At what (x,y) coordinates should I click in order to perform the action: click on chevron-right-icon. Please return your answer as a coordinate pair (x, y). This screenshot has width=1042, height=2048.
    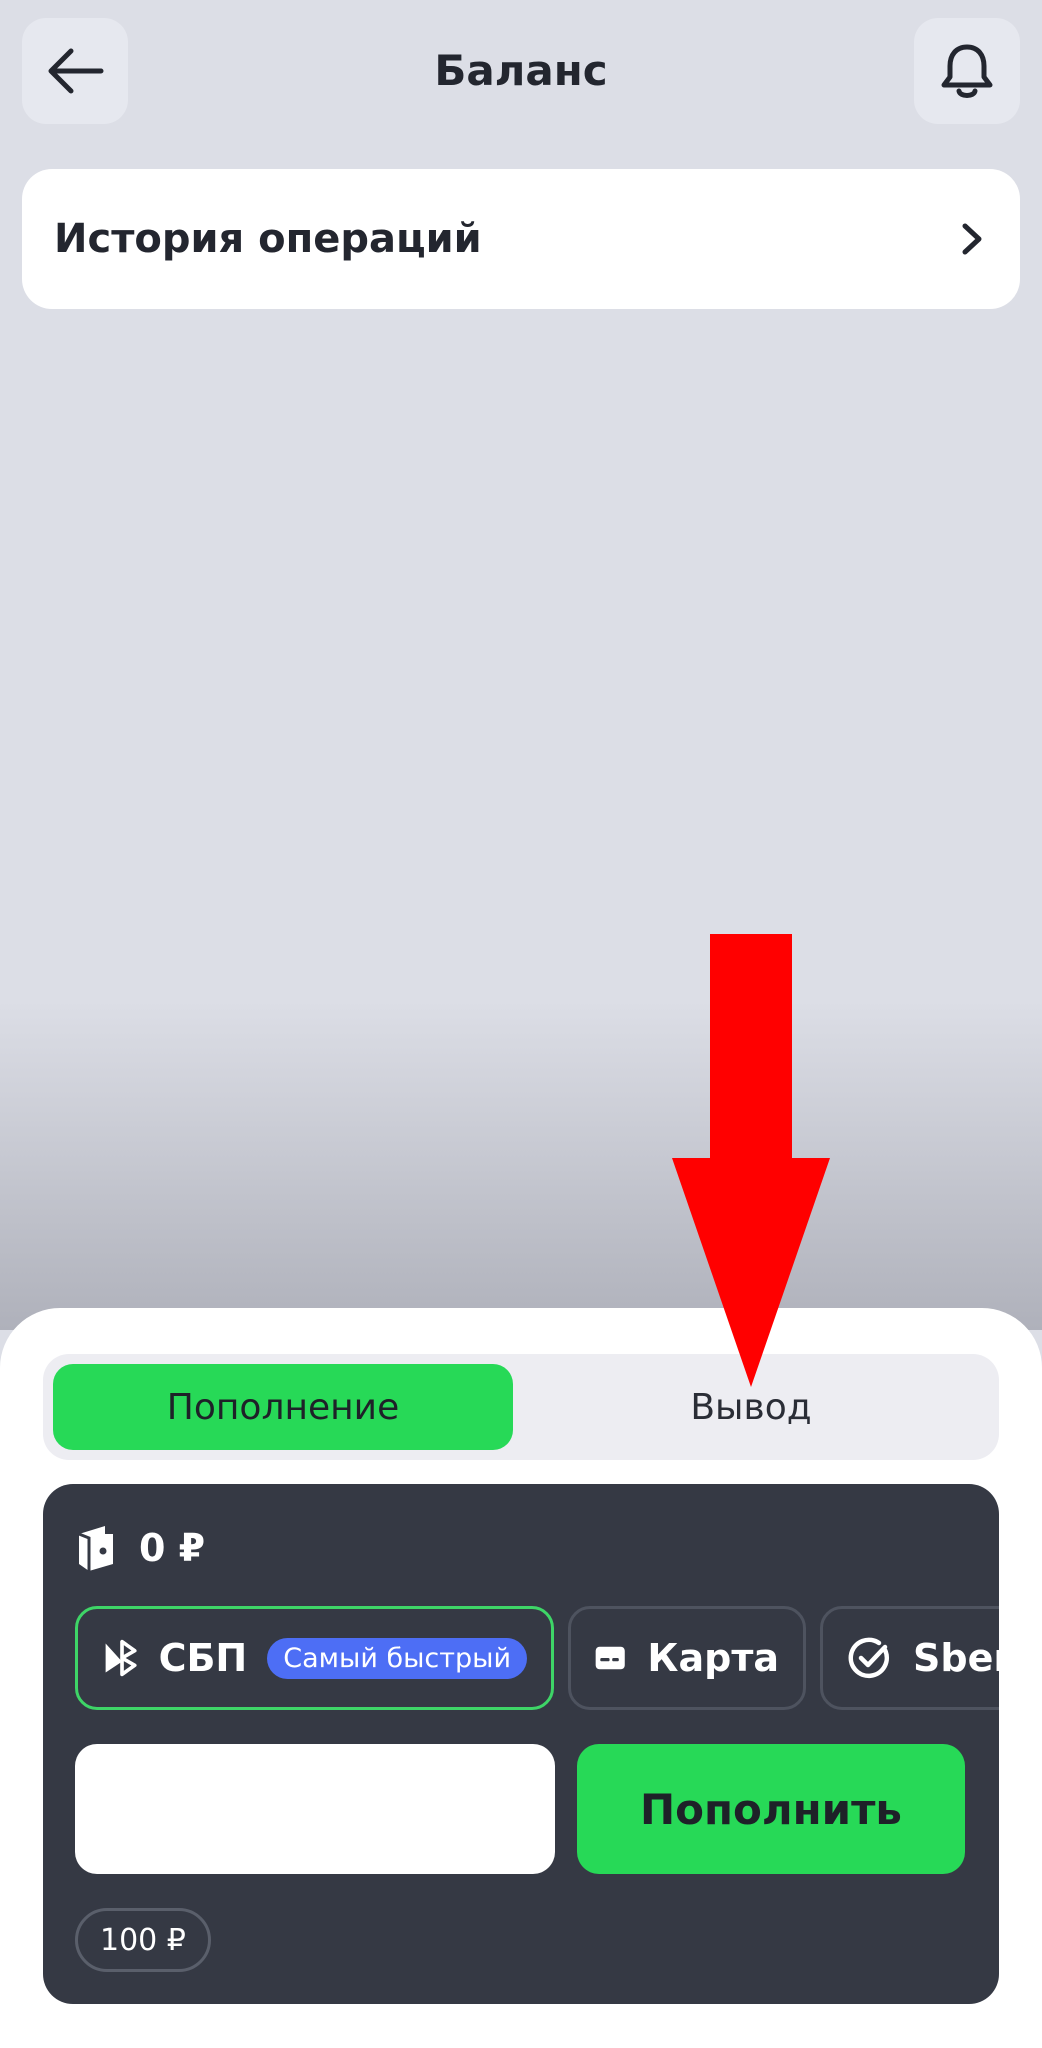
    Looking at the image, I should click on (972, 239).